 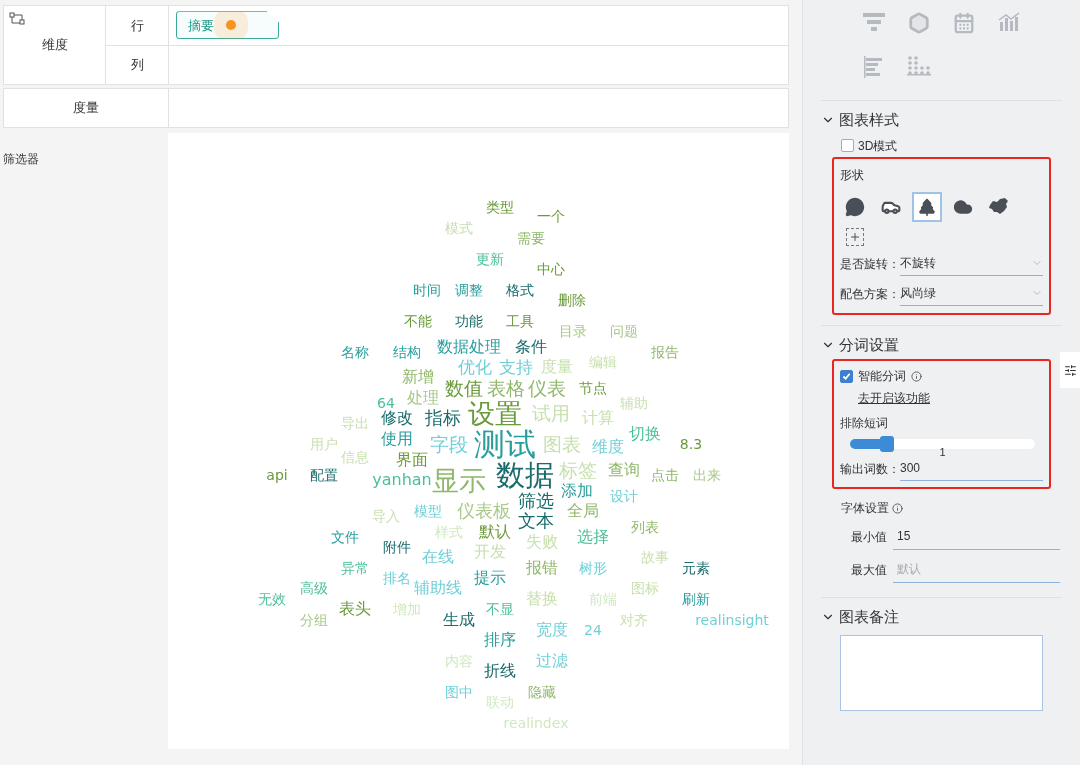 What do you see at coordinates (469, 290) in the screenshot?
I see `cloud-word: 调整` at bounding box center [469, 290].